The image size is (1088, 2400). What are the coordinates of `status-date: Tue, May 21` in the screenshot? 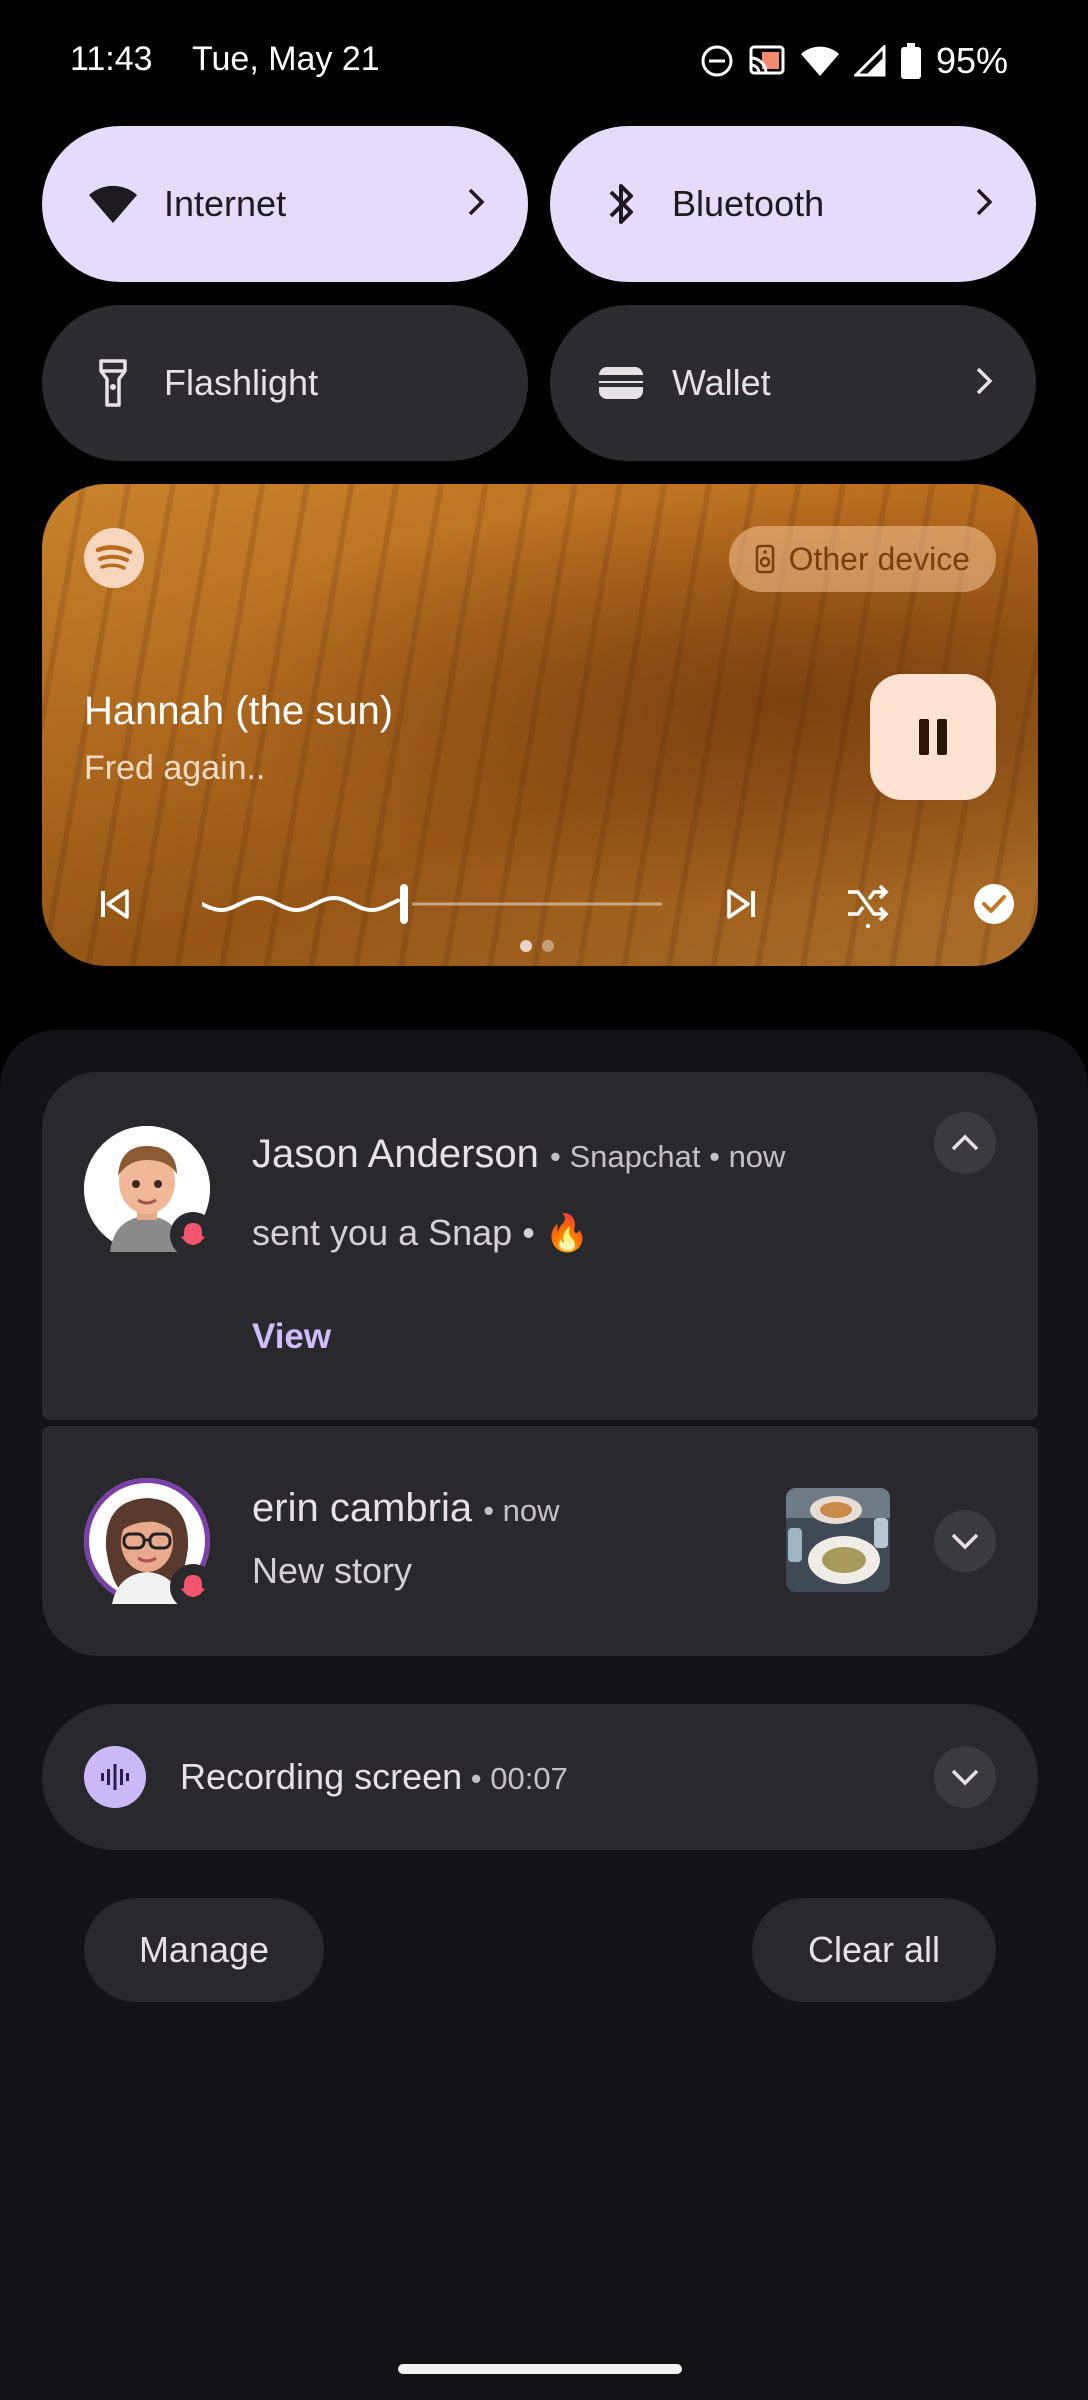 It's located at (286, 59).